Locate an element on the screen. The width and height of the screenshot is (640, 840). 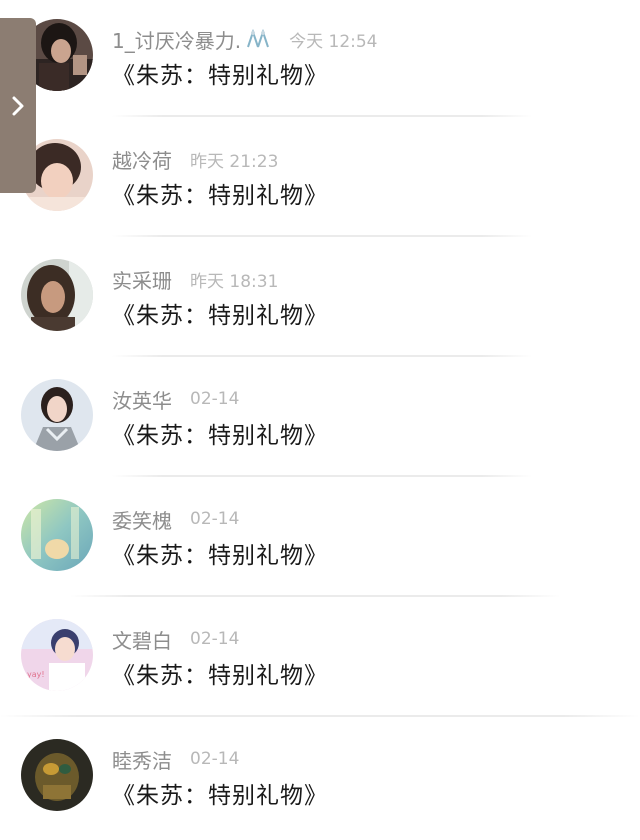
message-meta: 睦秀洁 02-14 is located at coordinates (175, 759).